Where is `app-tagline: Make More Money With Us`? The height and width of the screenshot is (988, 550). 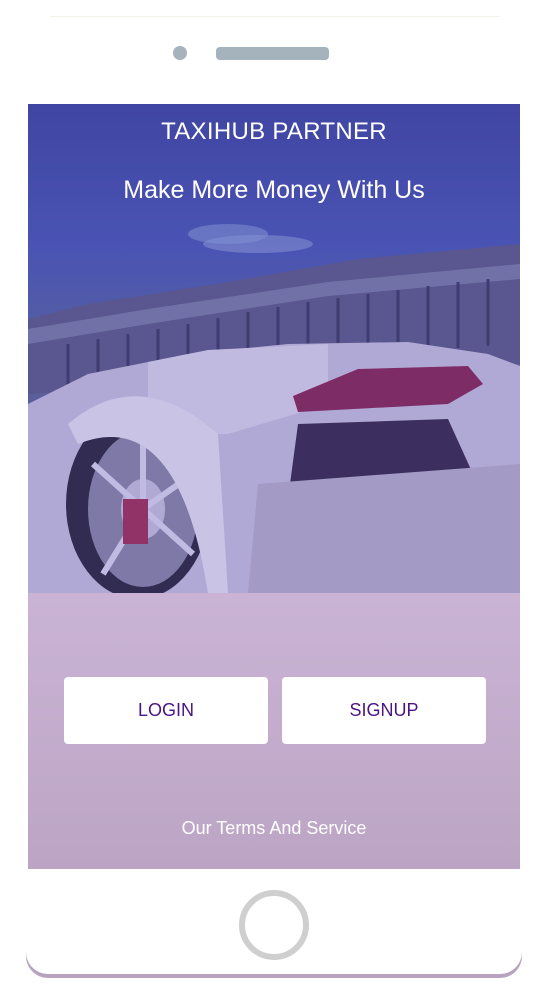 app-tagline: Make More Money With Us is located at coordinates (274, 190).